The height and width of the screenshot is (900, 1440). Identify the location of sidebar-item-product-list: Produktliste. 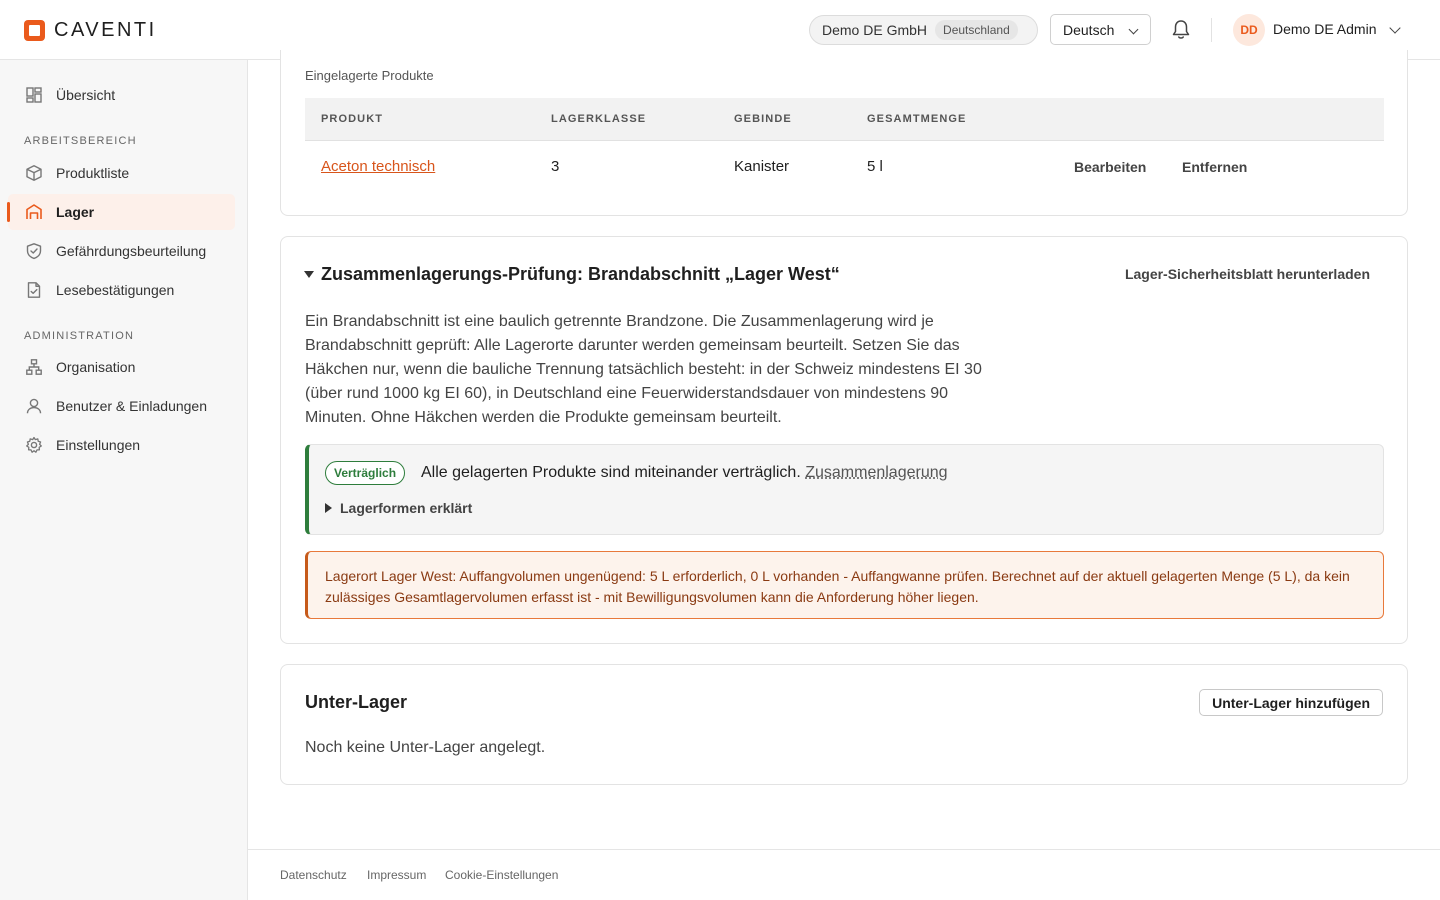
(121, 173).